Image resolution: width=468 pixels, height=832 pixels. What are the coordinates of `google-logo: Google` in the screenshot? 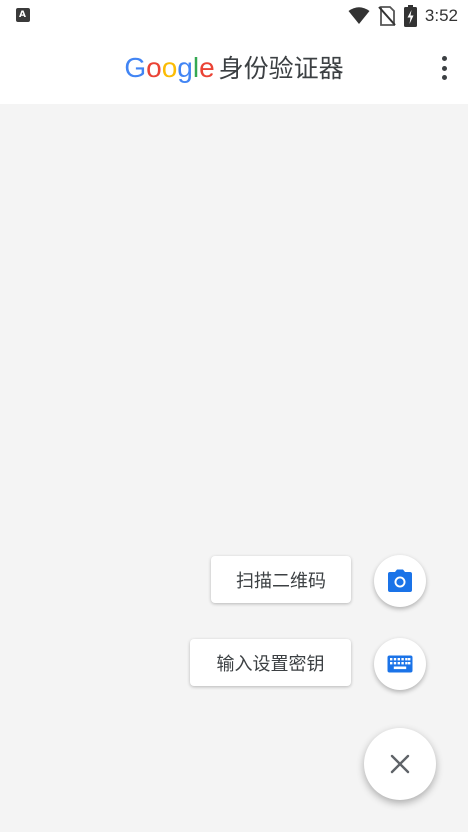 It's located at (169, 67).